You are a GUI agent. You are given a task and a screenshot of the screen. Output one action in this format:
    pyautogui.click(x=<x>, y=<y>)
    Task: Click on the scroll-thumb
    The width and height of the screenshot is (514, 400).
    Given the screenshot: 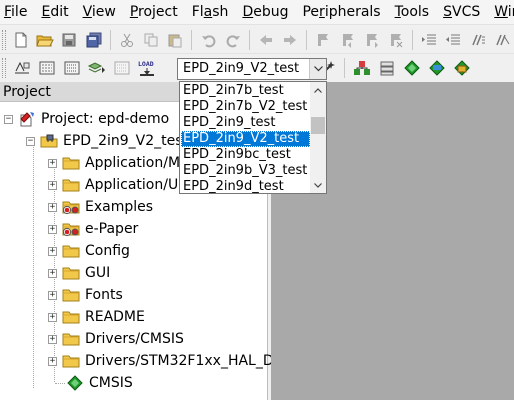 What is the action you would take?
    pyautogui.click(x=318, y=125)
    